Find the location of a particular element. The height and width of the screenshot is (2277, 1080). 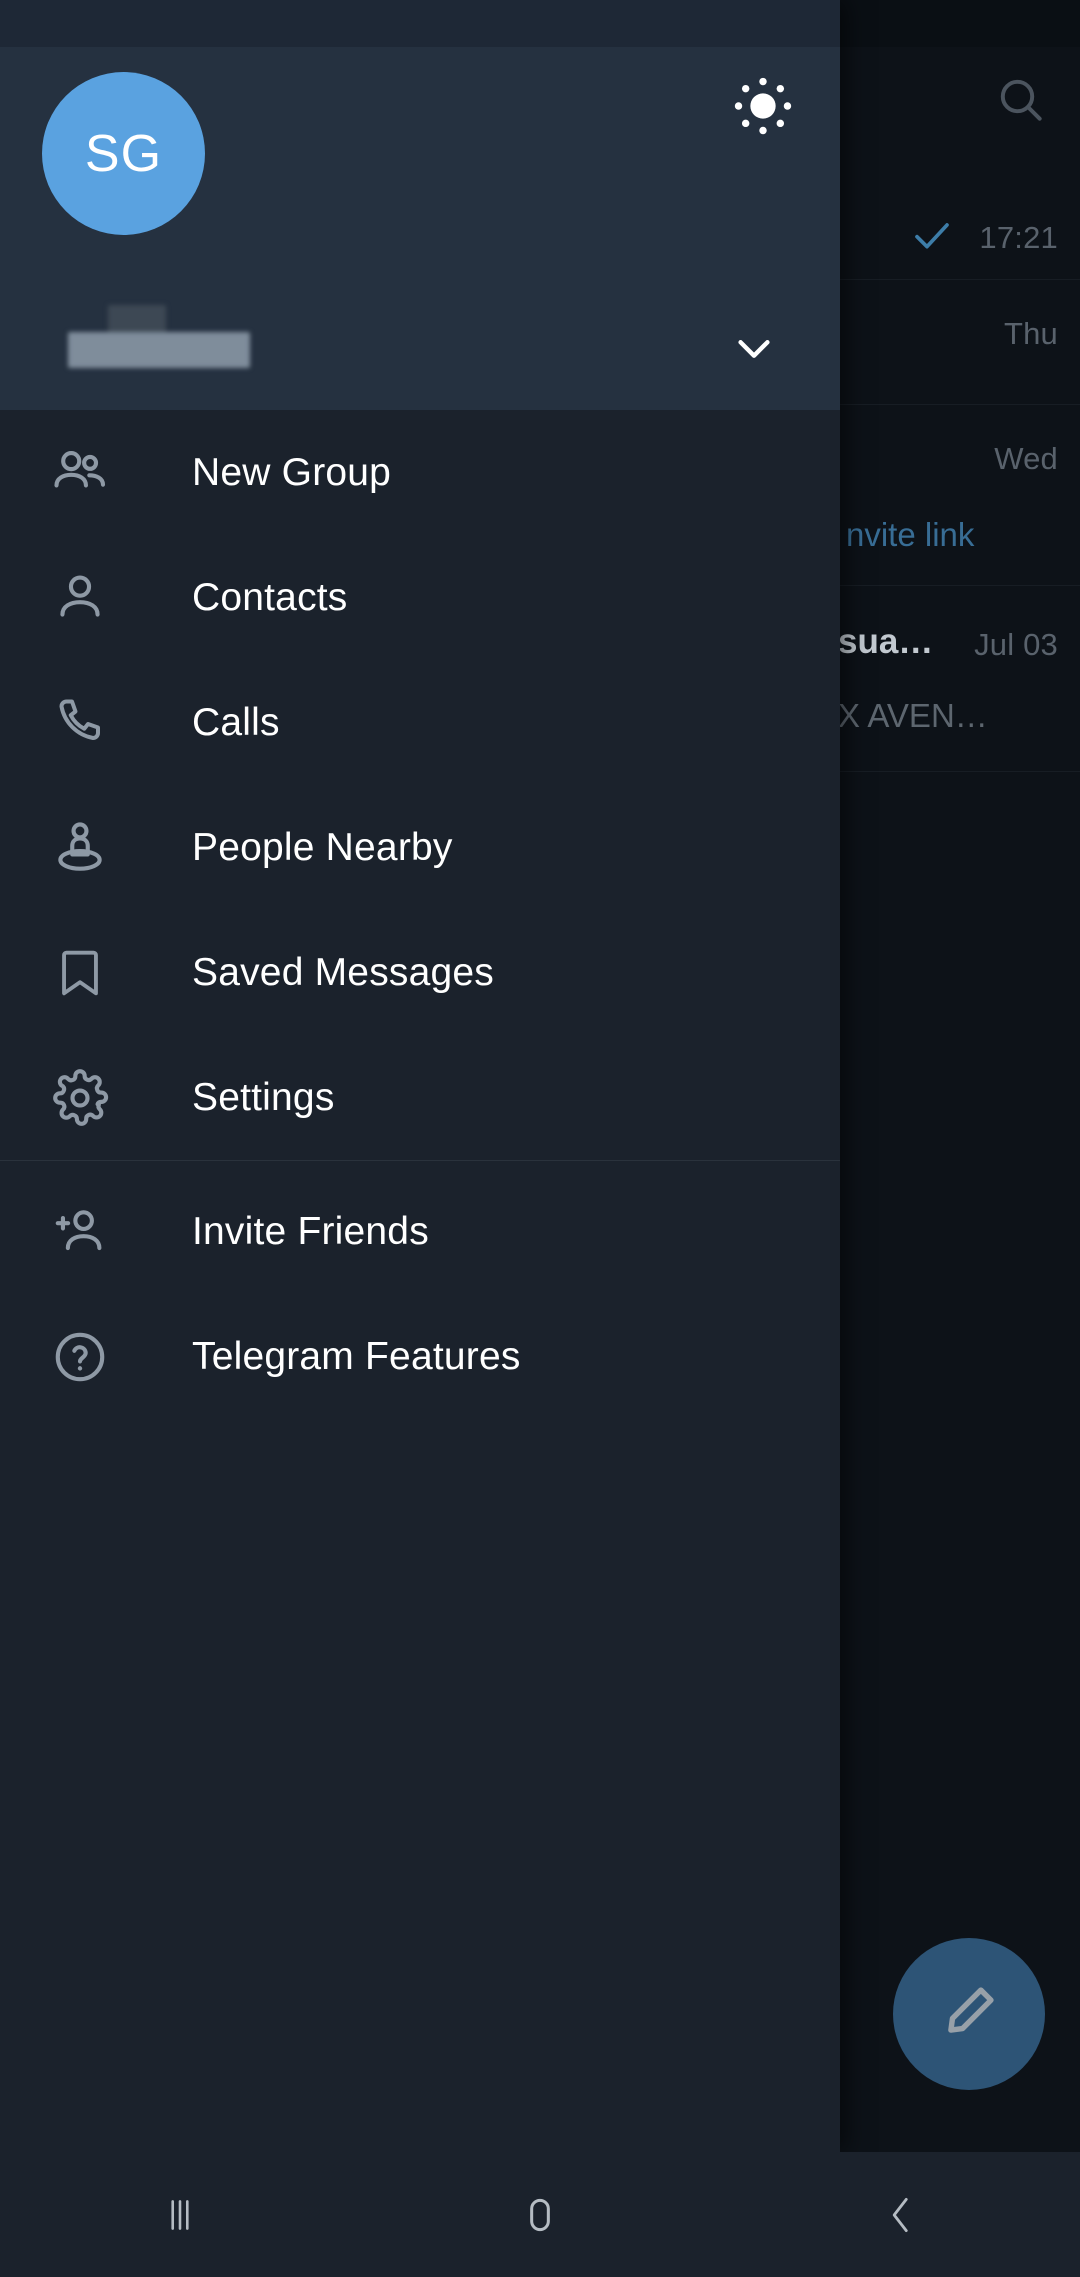

drawer-item-label: Invite Friends is located at coordinates (310, 1231).